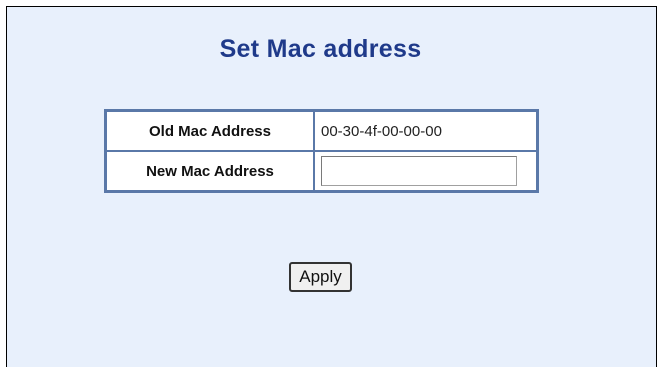  Describe the element at coordinates (210, 131) in the screenshot. I see `old-mac-label: Old Mac Address` at that location.